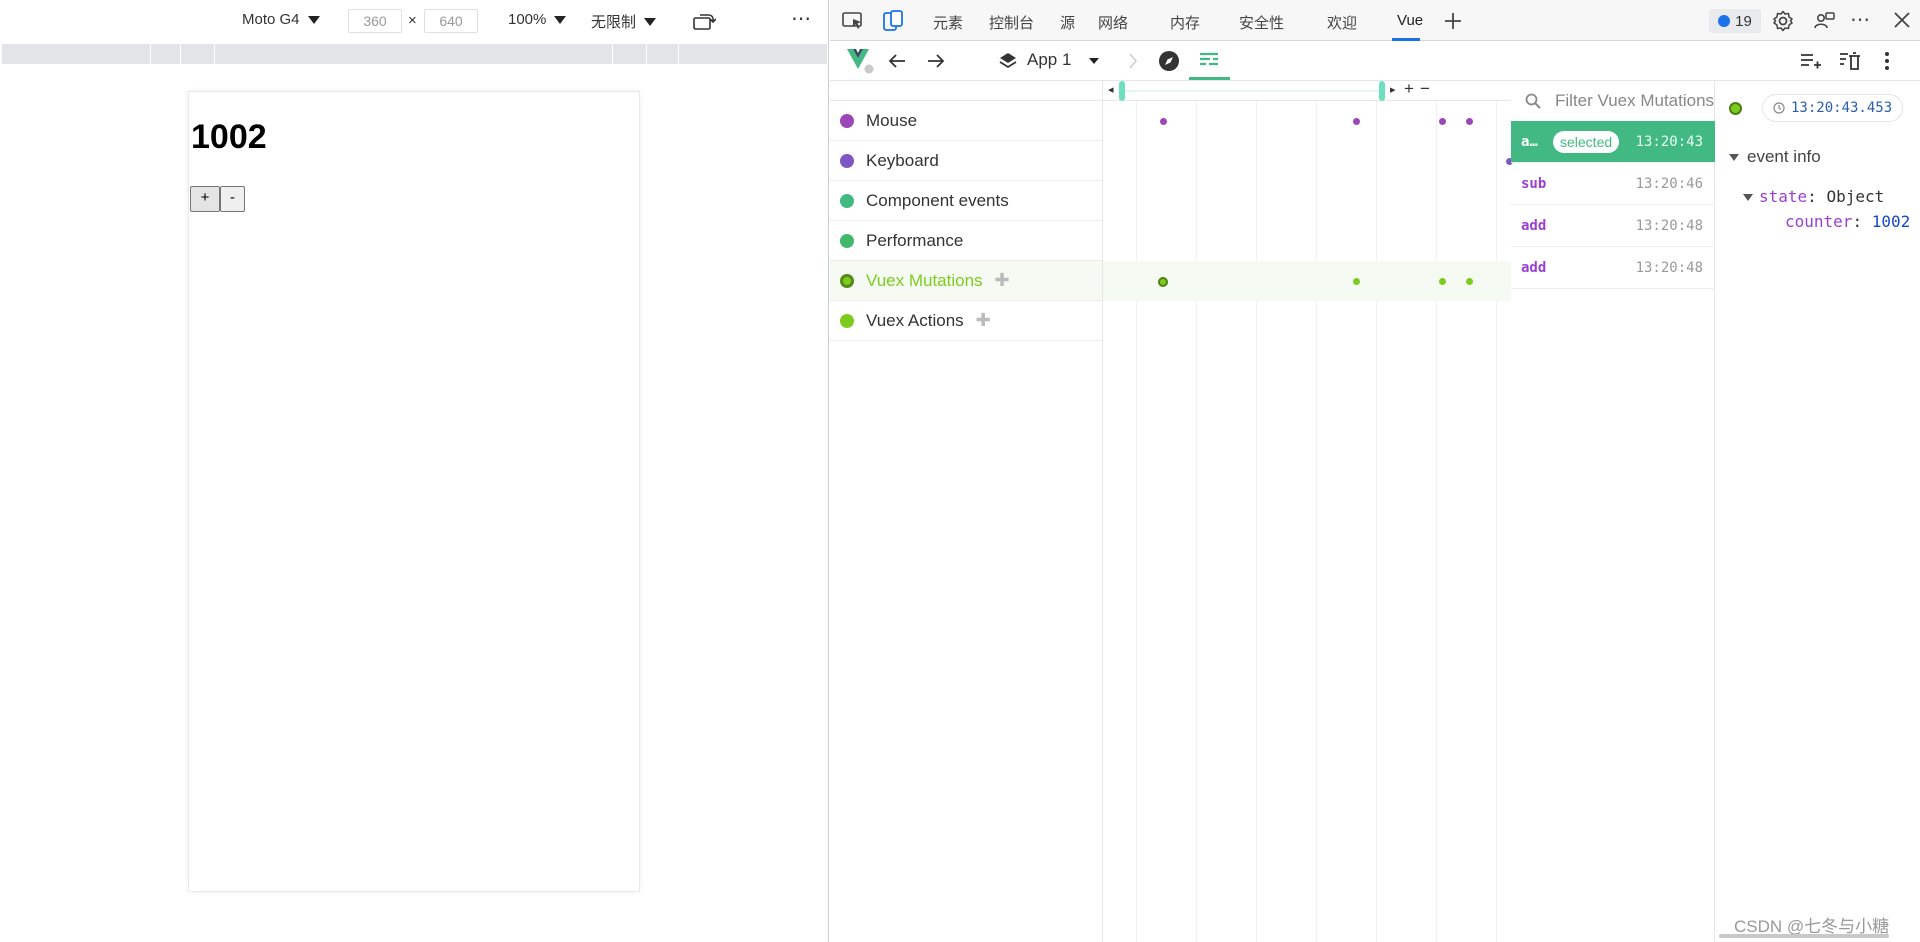  Describe the element at coordinates (1111, 89) in the screenshot. I see `scroll-left-icon: ◂` at that location.